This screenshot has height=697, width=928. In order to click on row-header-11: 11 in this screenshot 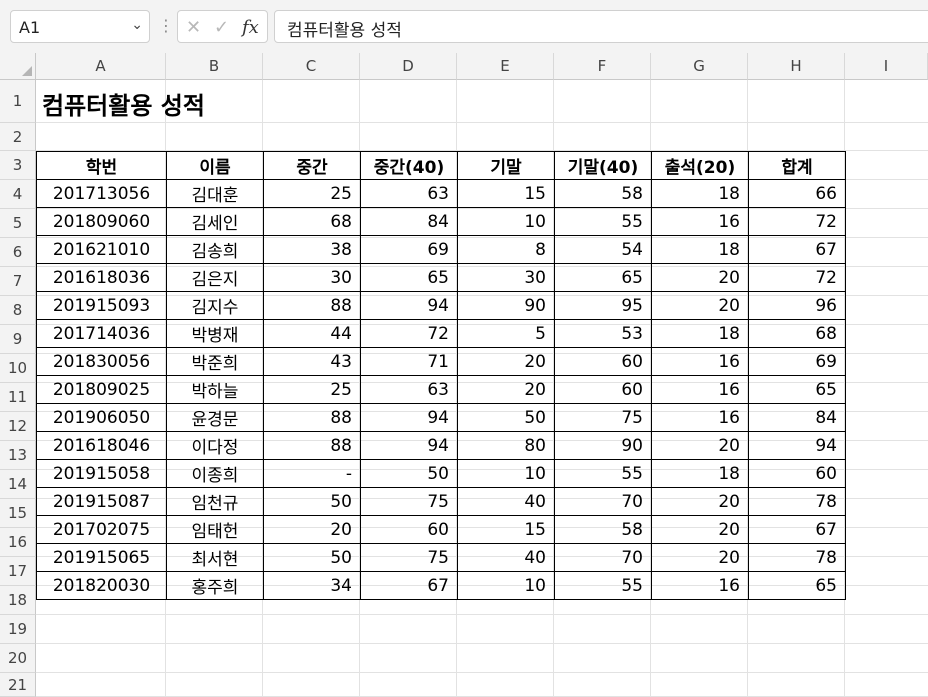, I will do `click(18, 397)`.